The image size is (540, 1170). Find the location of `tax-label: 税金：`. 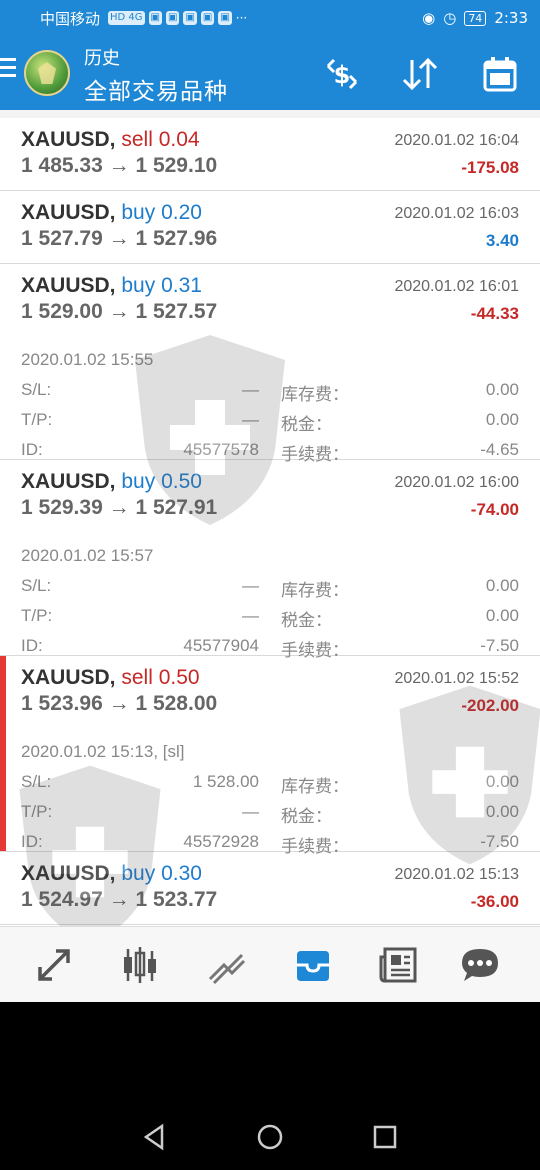

tax-label: 税金： is located at coordinates (306, 424).